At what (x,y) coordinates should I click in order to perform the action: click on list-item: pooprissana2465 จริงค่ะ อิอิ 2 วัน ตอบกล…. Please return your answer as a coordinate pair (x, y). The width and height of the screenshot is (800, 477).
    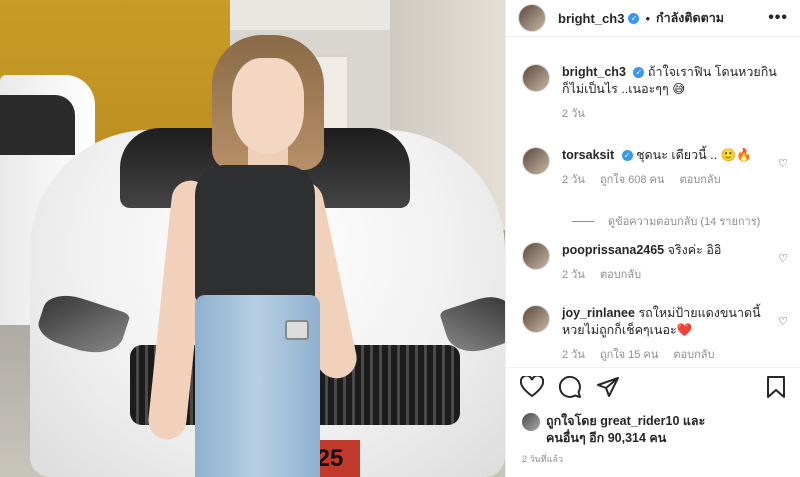
    Looking at the image, I should click on (653, 263).